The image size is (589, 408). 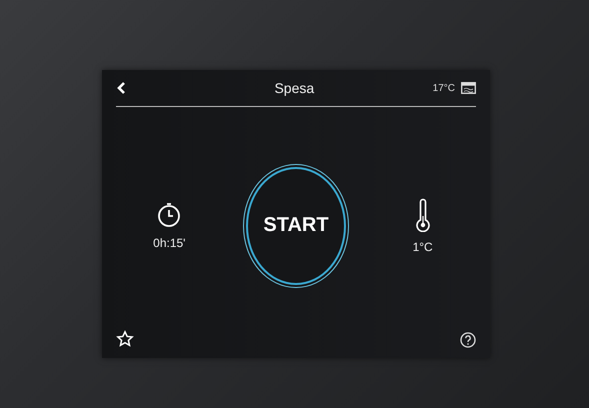 What do you see at coordinates (125, 339) in the screenshot?
I see `star-icon` at bounding box center [125, 339].